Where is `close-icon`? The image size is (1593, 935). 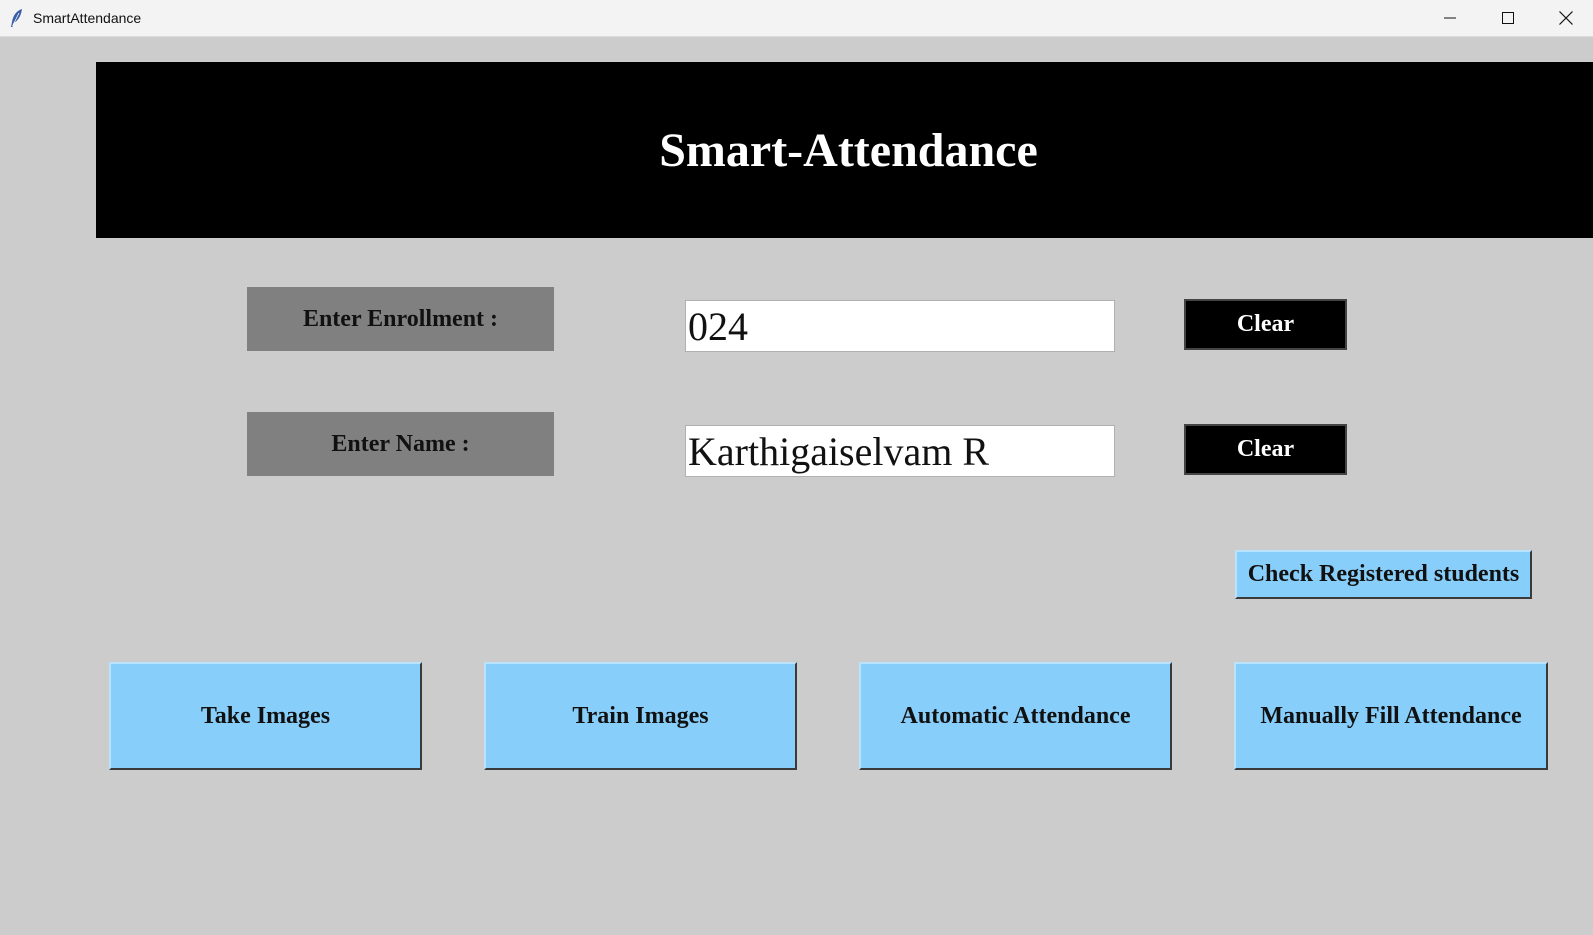
close-icon is located at coordinates (1566, 18).